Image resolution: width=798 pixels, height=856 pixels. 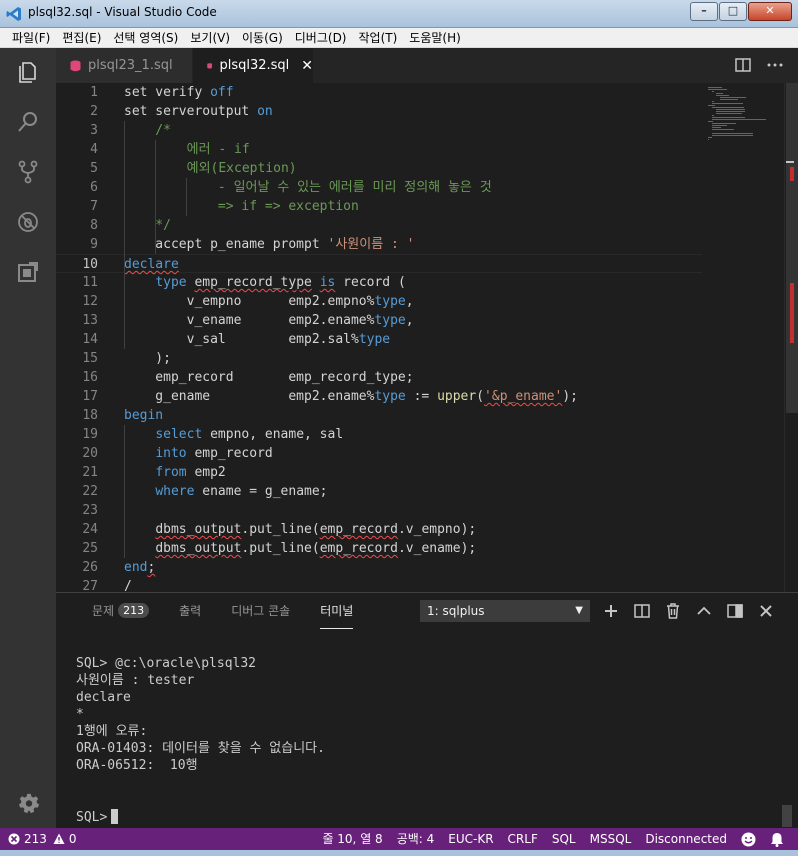 I want to click on code-line: 1 set verify off, so click(x=379, y=92).